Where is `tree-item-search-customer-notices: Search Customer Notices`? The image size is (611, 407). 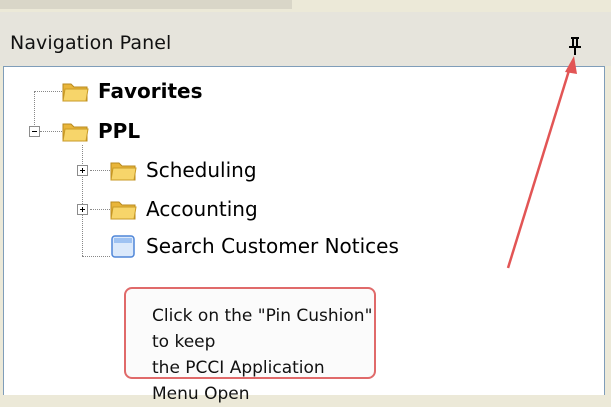
tree-item-search-customer-notices: Search Customer Notices is located at coordinates (253, 246).